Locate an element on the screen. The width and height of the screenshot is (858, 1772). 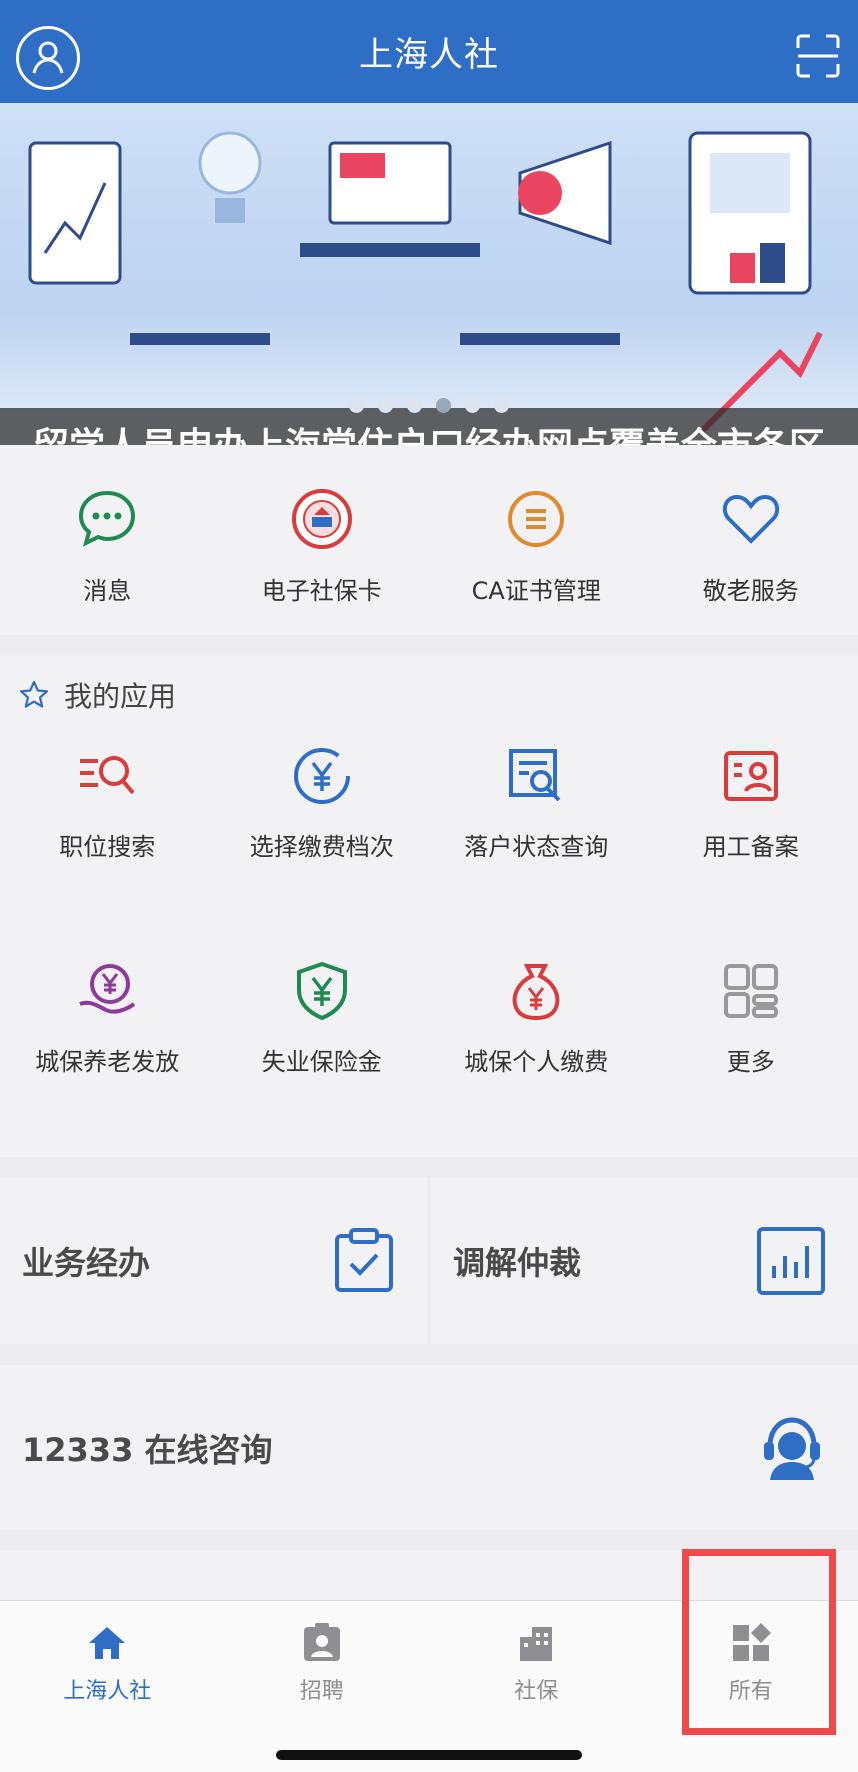
app-unemployment: 失业保险金 is located at coordinates (322, 1047).